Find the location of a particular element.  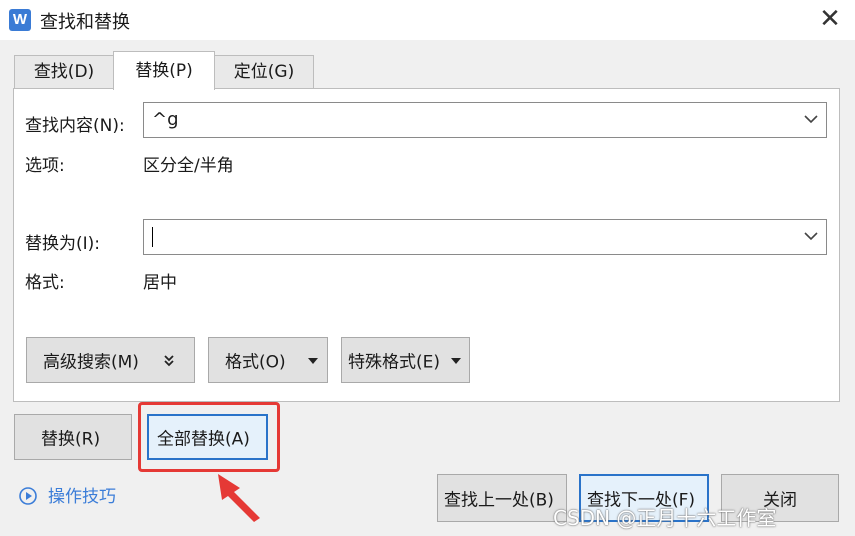

replace-button: 替换(R) is located at coordinates (73, 437).